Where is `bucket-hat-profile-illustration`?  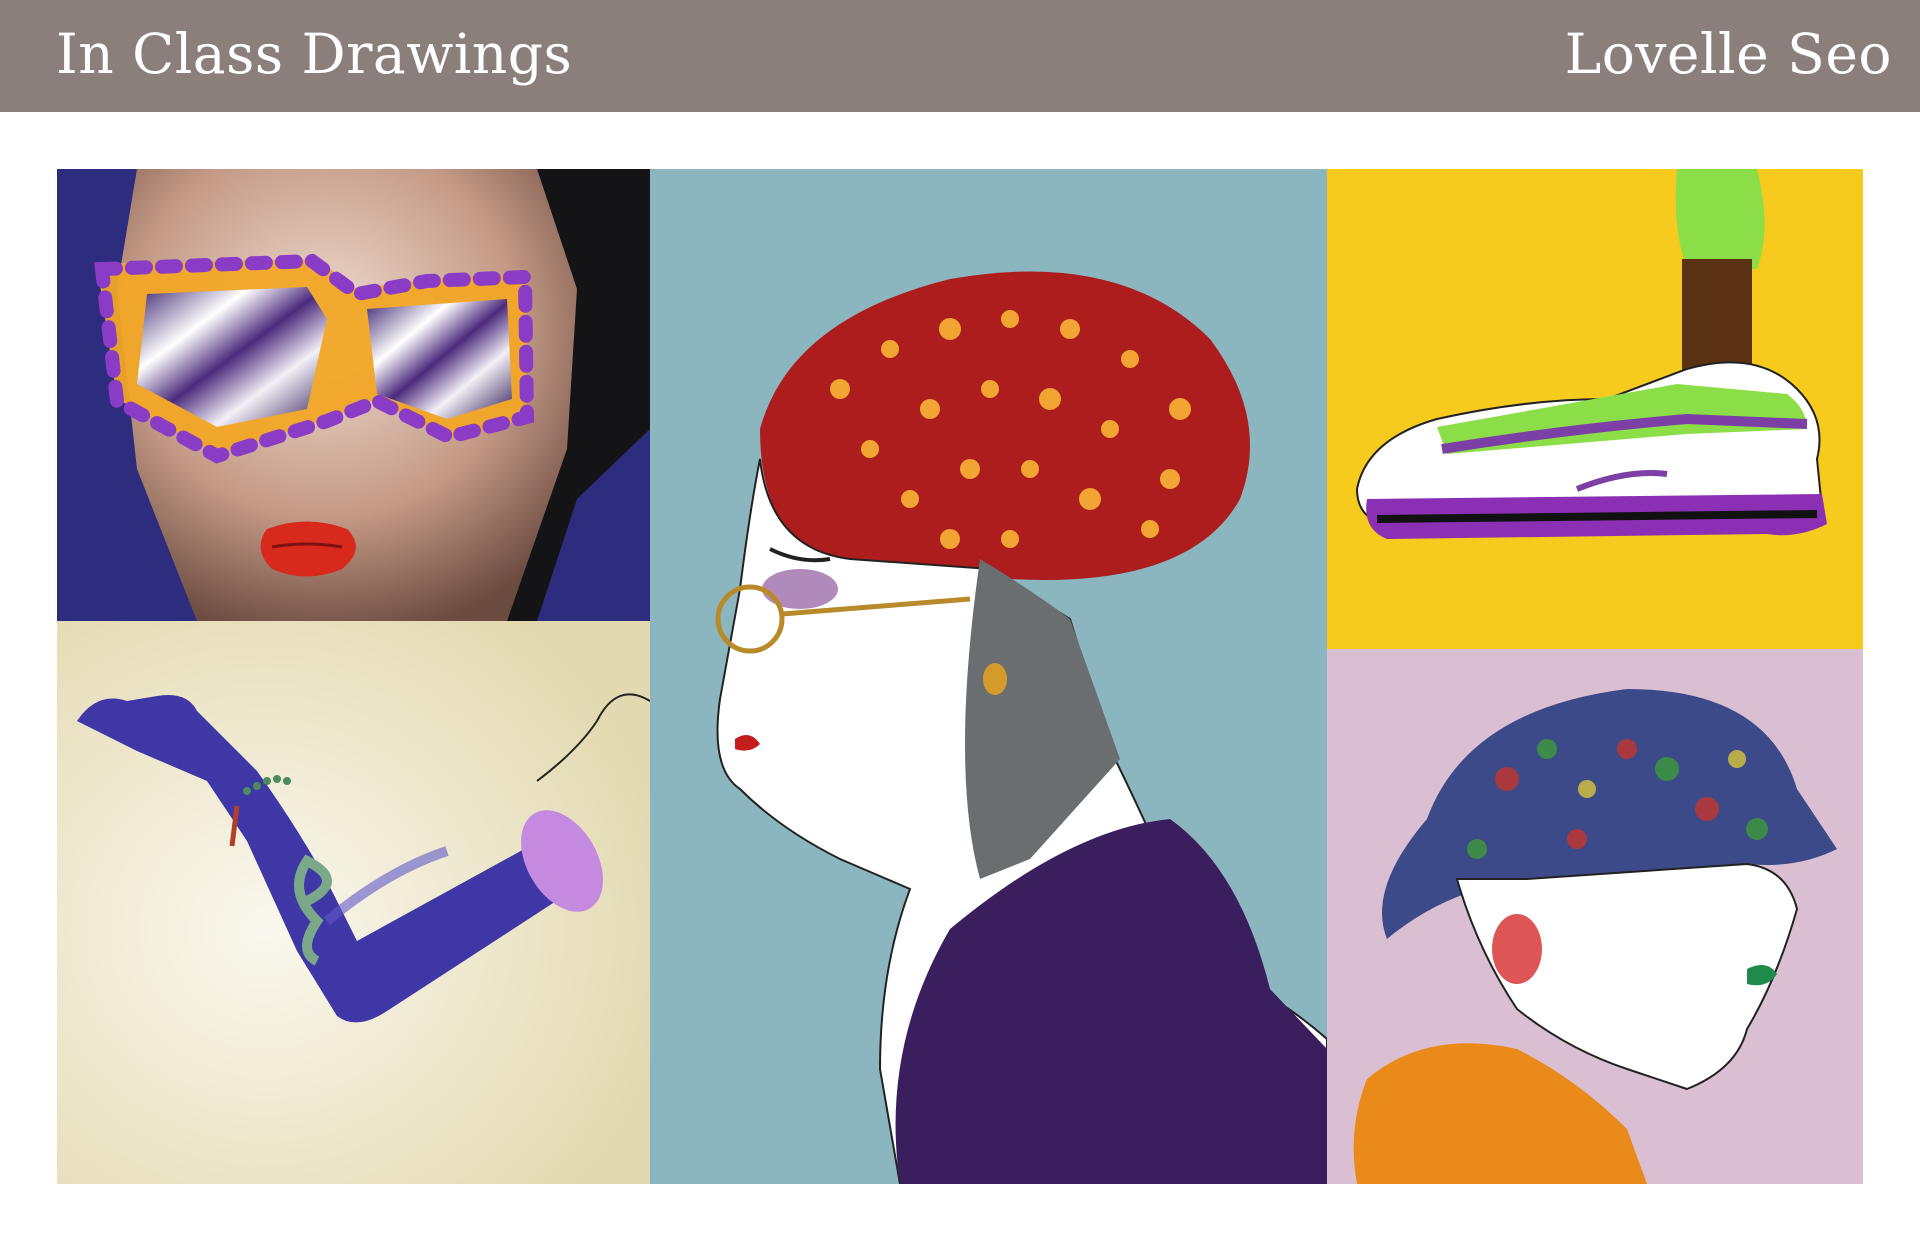
bucket-hat-profile-illustration is located at coordinates (1595, 916).